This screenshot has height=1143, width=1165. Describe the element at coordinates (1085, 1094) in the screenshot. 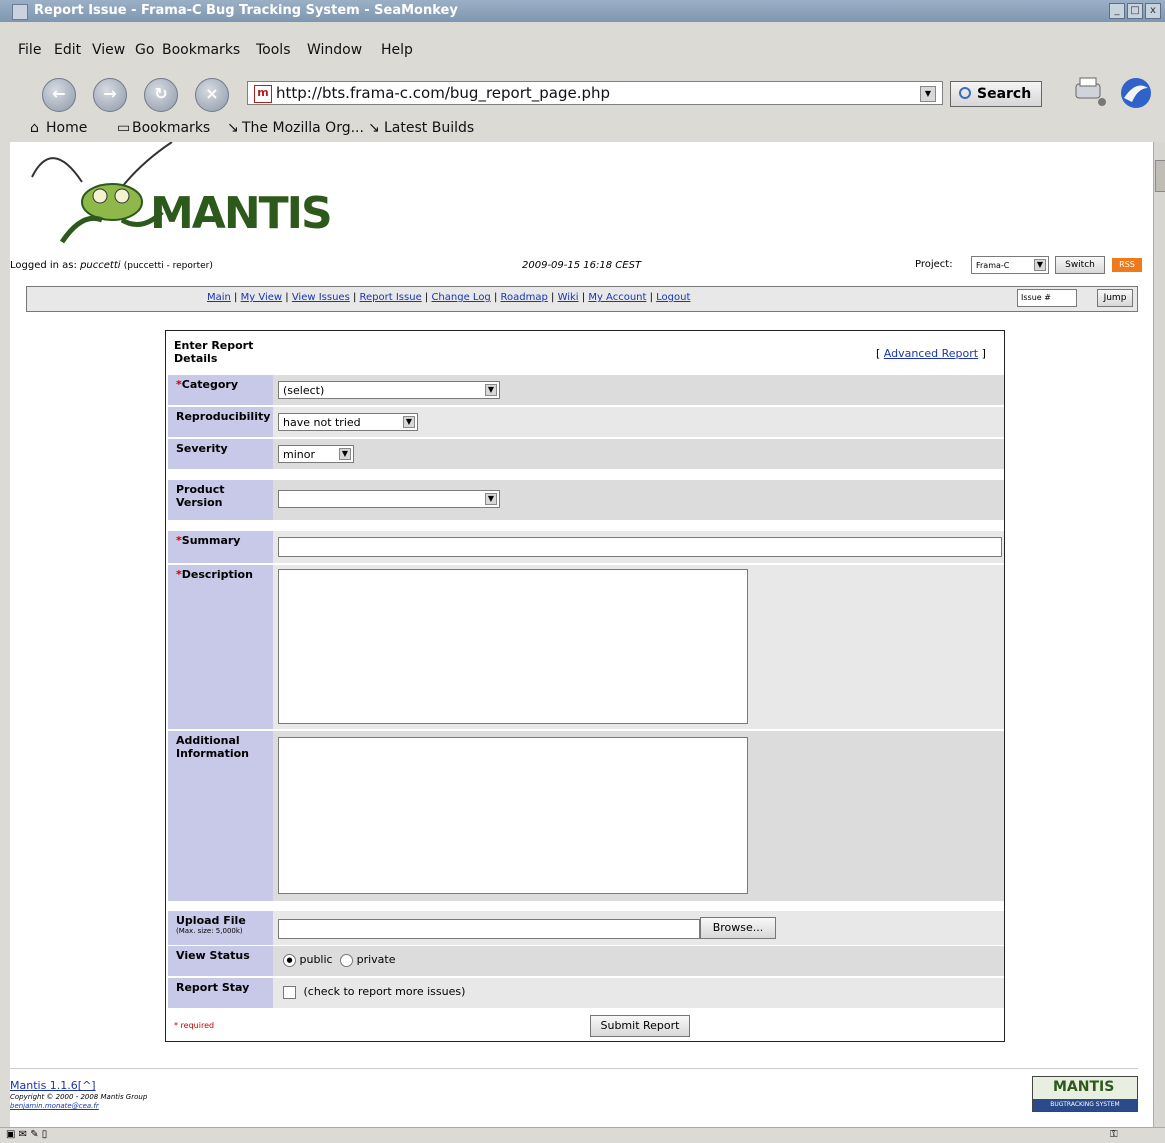

I see `mantis-badge: MANTIS BUGTRACKING SYSTEM` at that location.